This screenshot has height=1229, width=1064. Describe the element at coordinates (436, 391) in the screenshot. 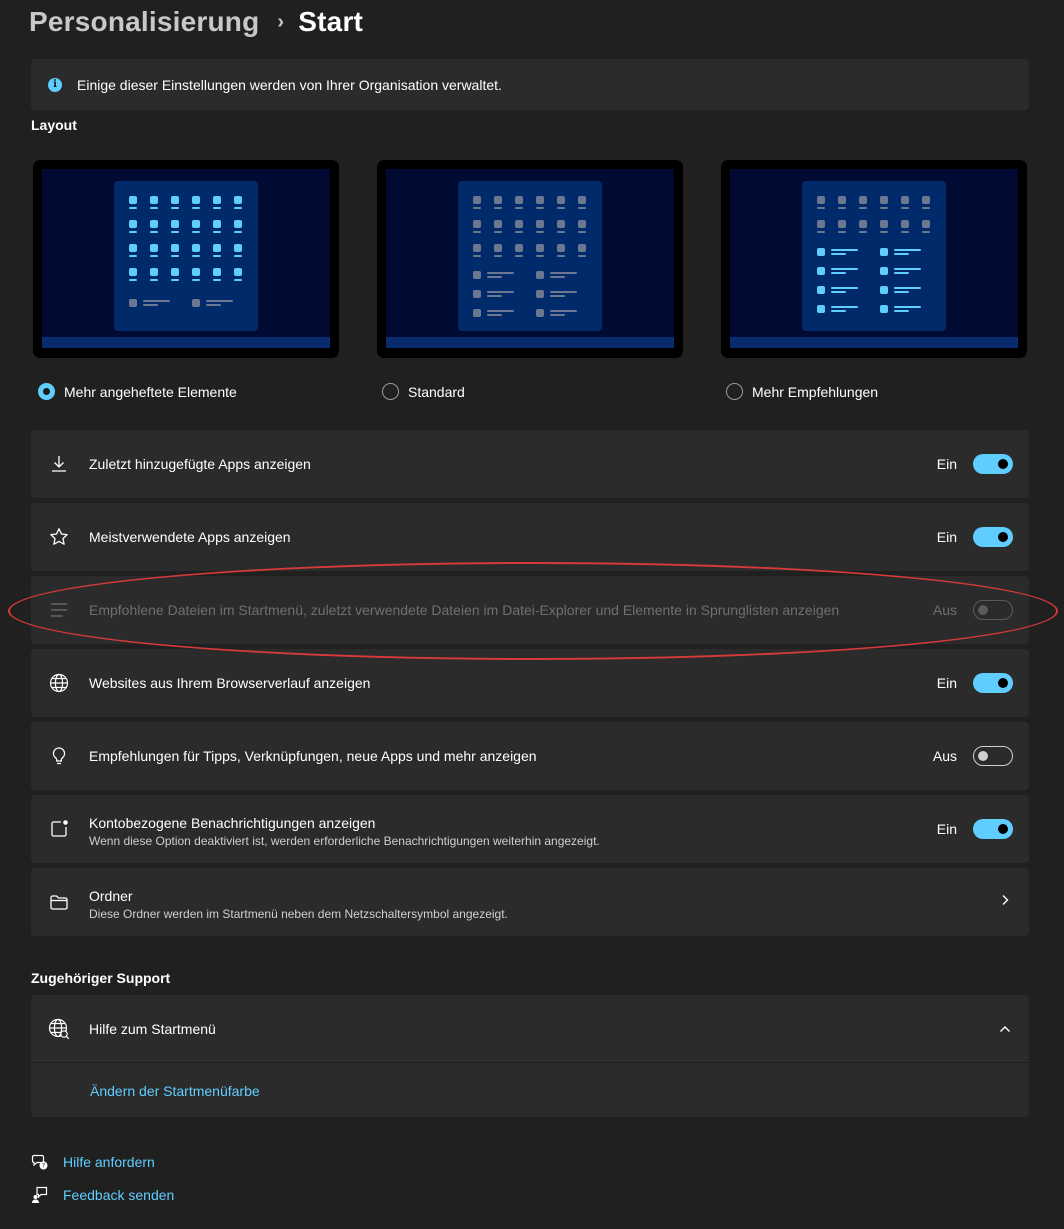

I see `radio-label: Standard` at that location.